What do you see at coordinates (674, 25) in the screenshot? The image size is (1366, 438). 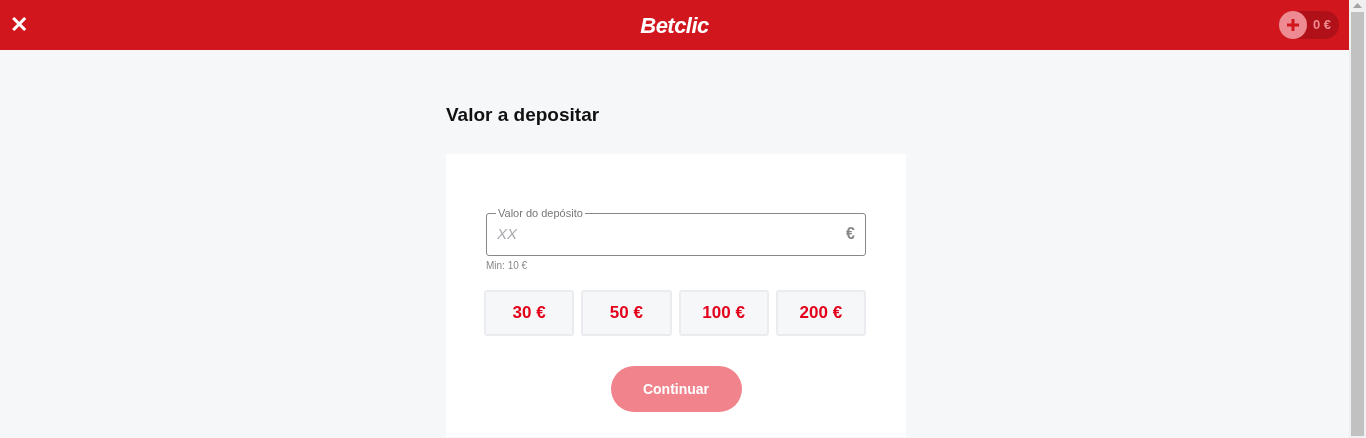 I see `logo: Betclic` at bounding box center [674, 25].